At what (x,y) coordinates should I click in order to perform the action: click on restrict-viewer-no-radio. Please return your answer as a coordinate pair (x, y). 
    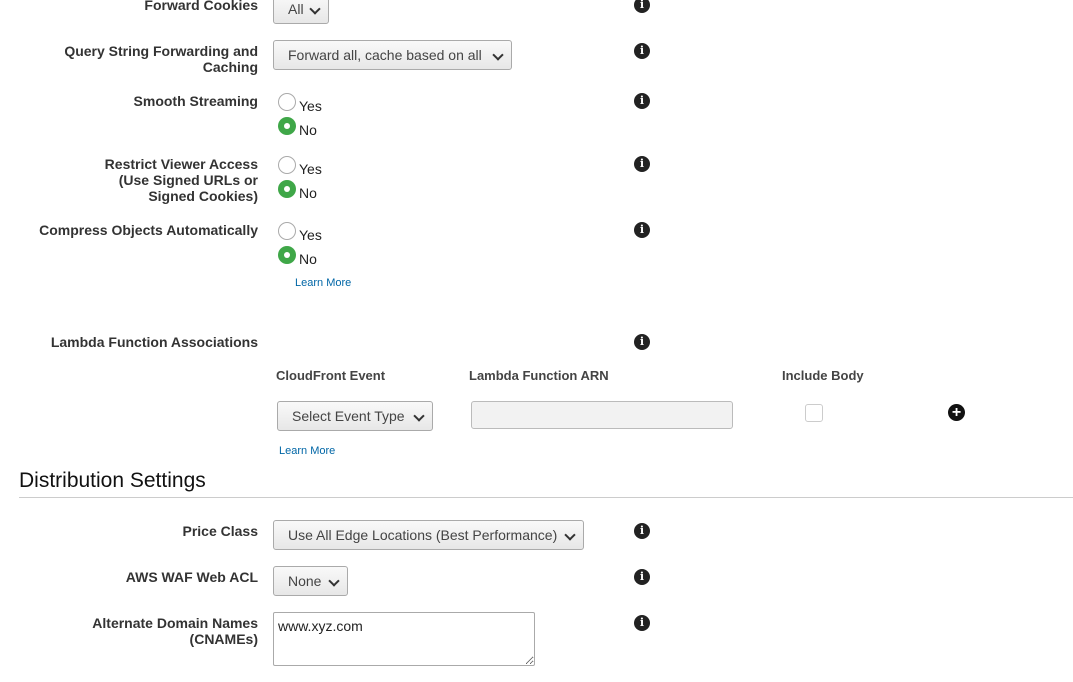
    Looking at the image, I should click on (287, 189).